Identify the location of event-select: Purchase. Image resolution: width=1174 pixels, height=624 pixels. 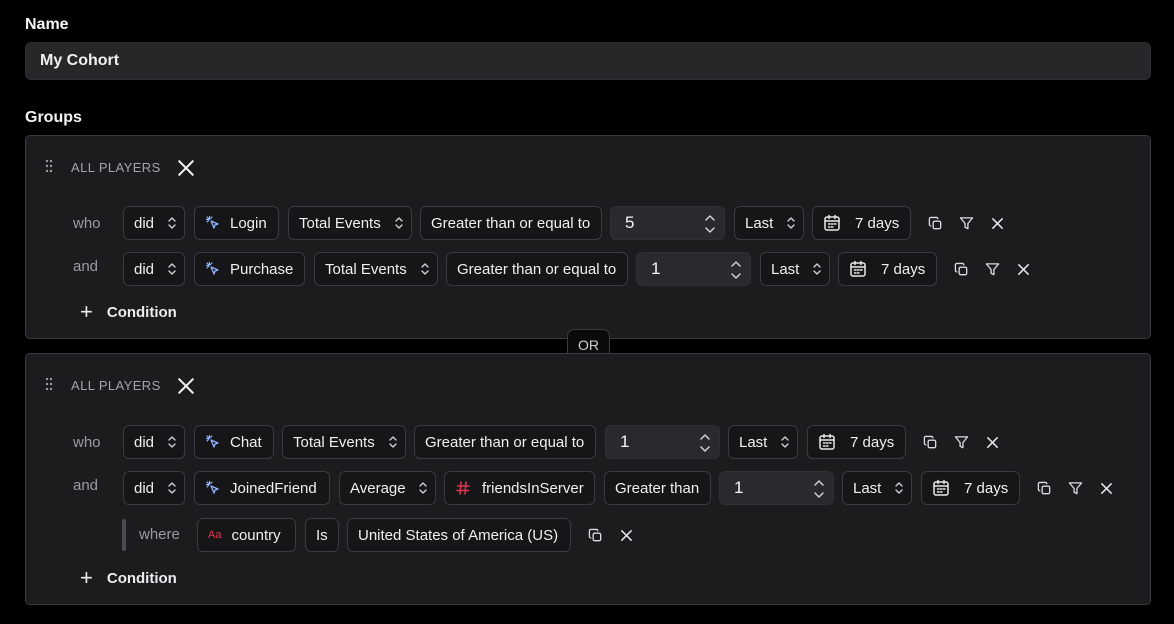
(249, 269).